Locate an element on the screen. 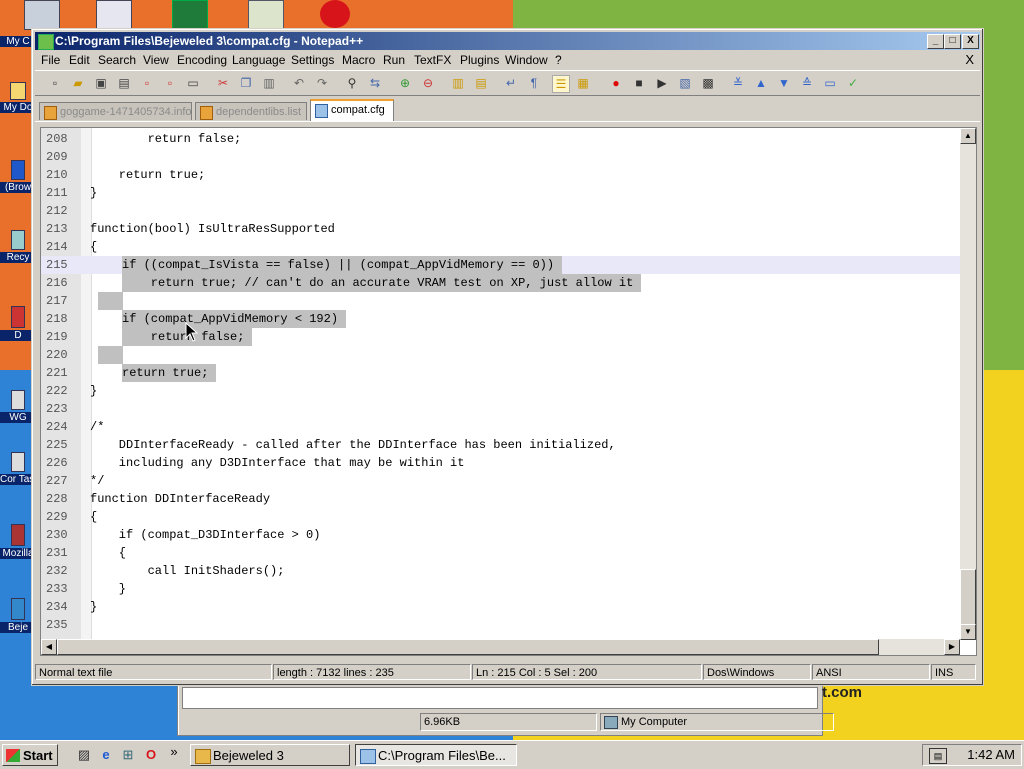 This screenshot has height=769, width=1024. tab-dependentlibs: dependentlibs.list is located at coordinates (251, 111).